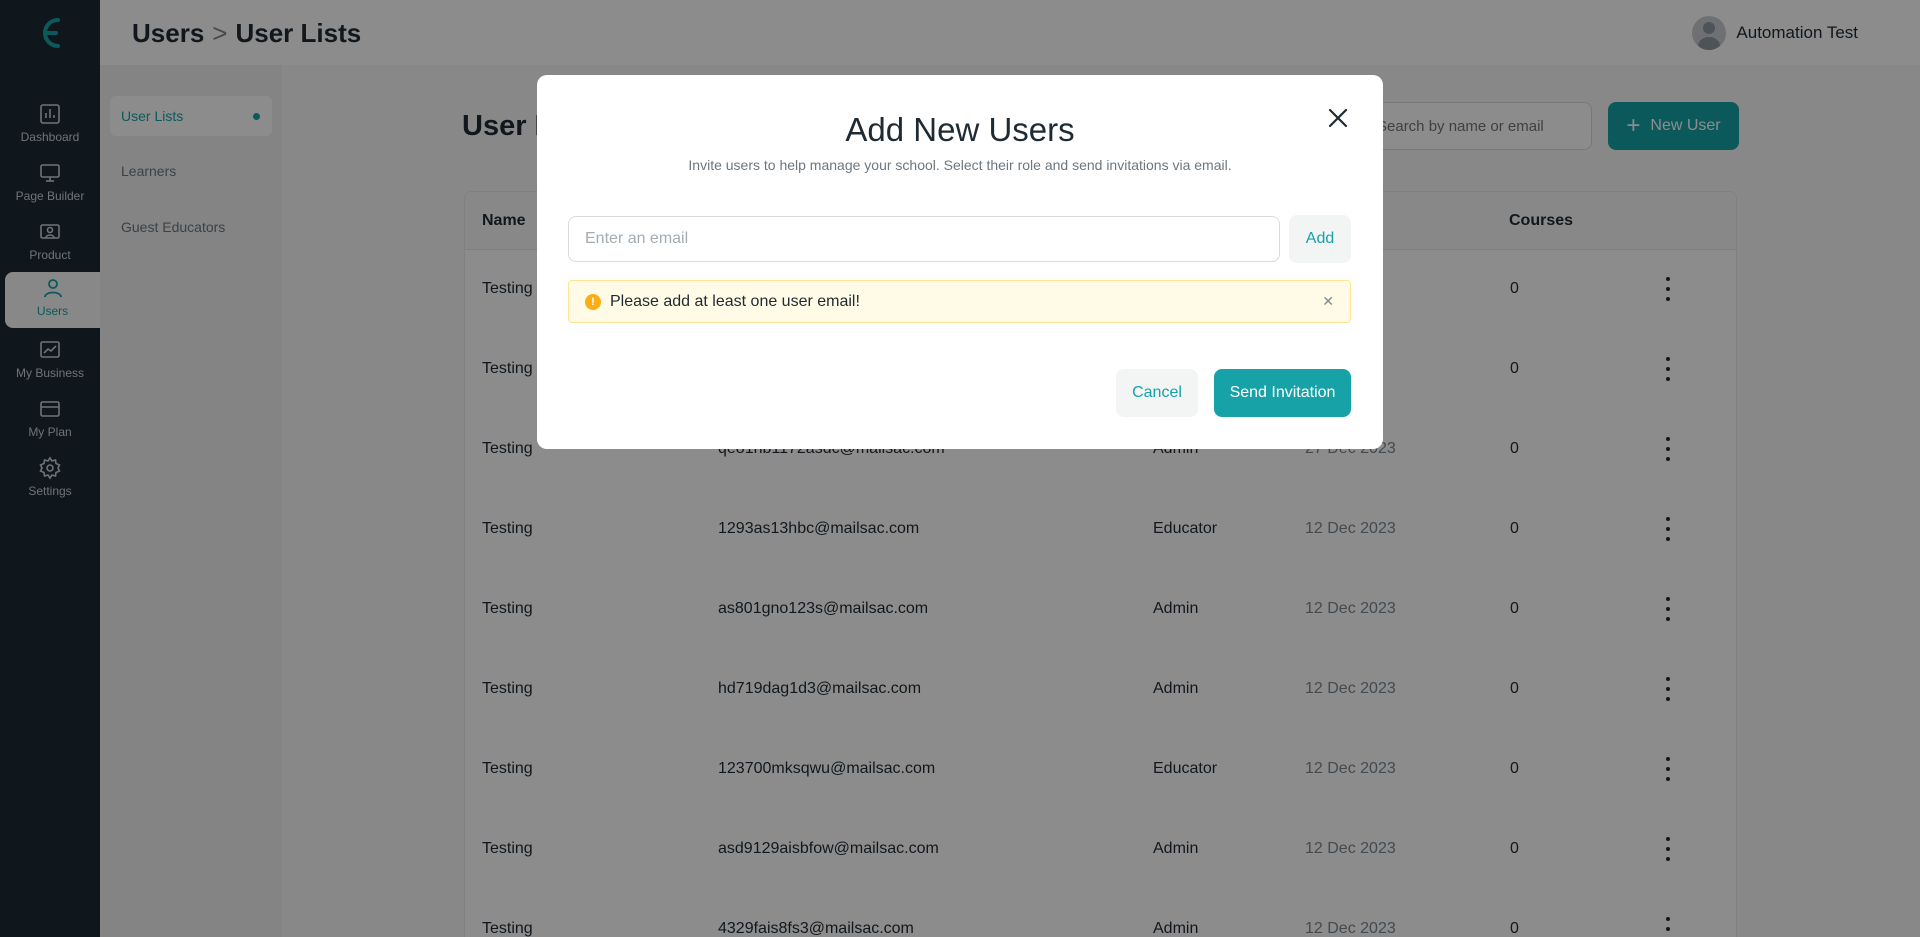  Describe the element at coordinates (959, 301) in the screenshot. I see `warning-alert: ! Please add at least one user email! ✕` at that location.